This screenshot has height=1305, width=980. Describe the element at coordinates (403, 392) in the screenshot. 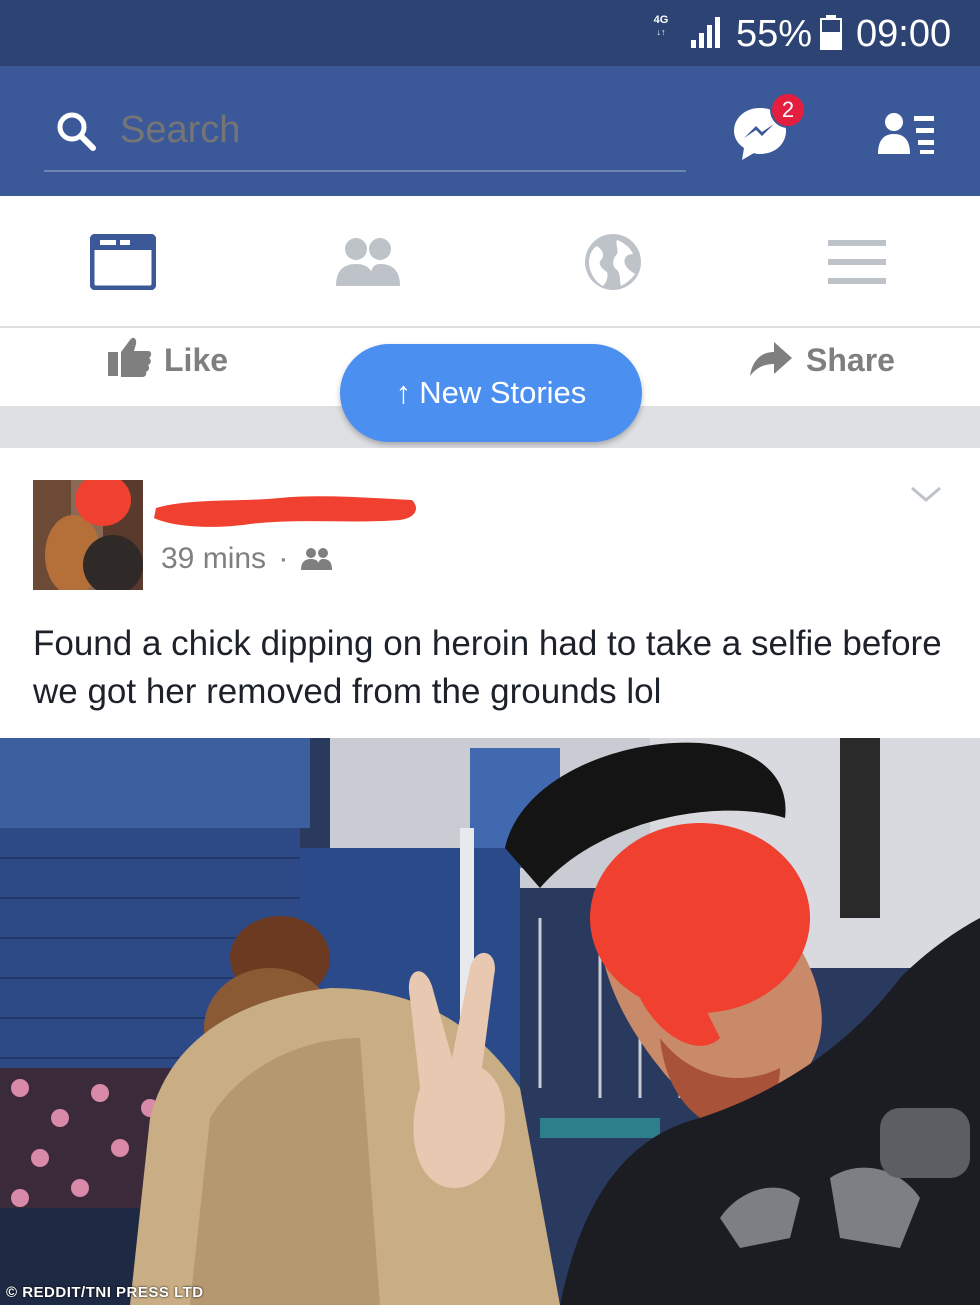

I see `arrow-up-icon: ↑` at that location.